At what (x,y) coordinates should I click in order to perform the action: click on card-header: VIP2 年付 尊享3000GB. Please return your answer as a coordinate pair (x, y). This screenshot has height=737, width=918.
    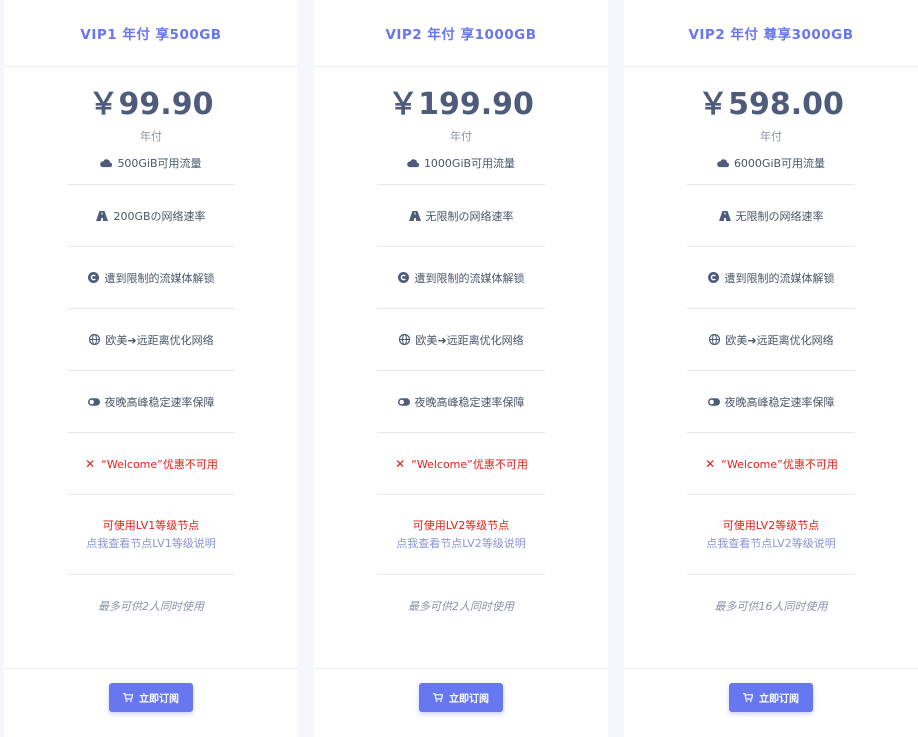
    Looking at the image, I should click on (771, 33).